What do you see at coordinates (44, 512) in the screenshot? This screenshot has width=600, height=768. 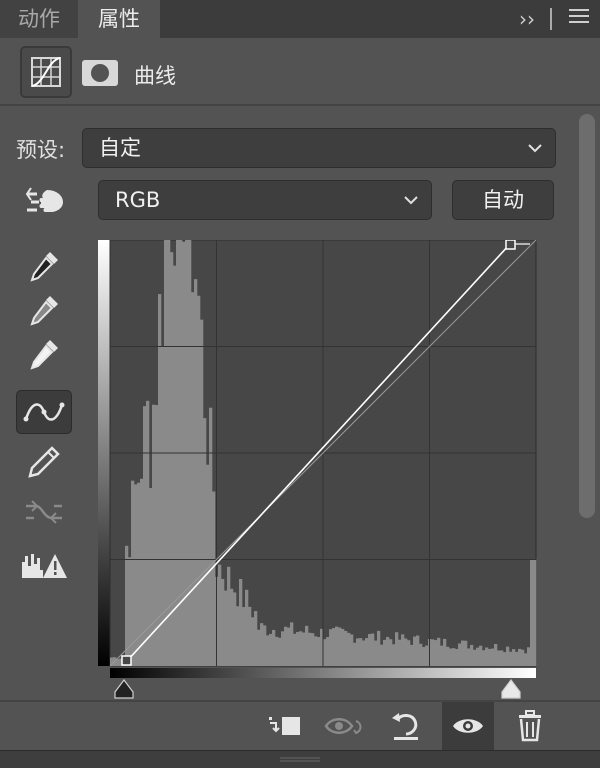 I see `smooth-curve-icon` at bounding box center [44, 512].